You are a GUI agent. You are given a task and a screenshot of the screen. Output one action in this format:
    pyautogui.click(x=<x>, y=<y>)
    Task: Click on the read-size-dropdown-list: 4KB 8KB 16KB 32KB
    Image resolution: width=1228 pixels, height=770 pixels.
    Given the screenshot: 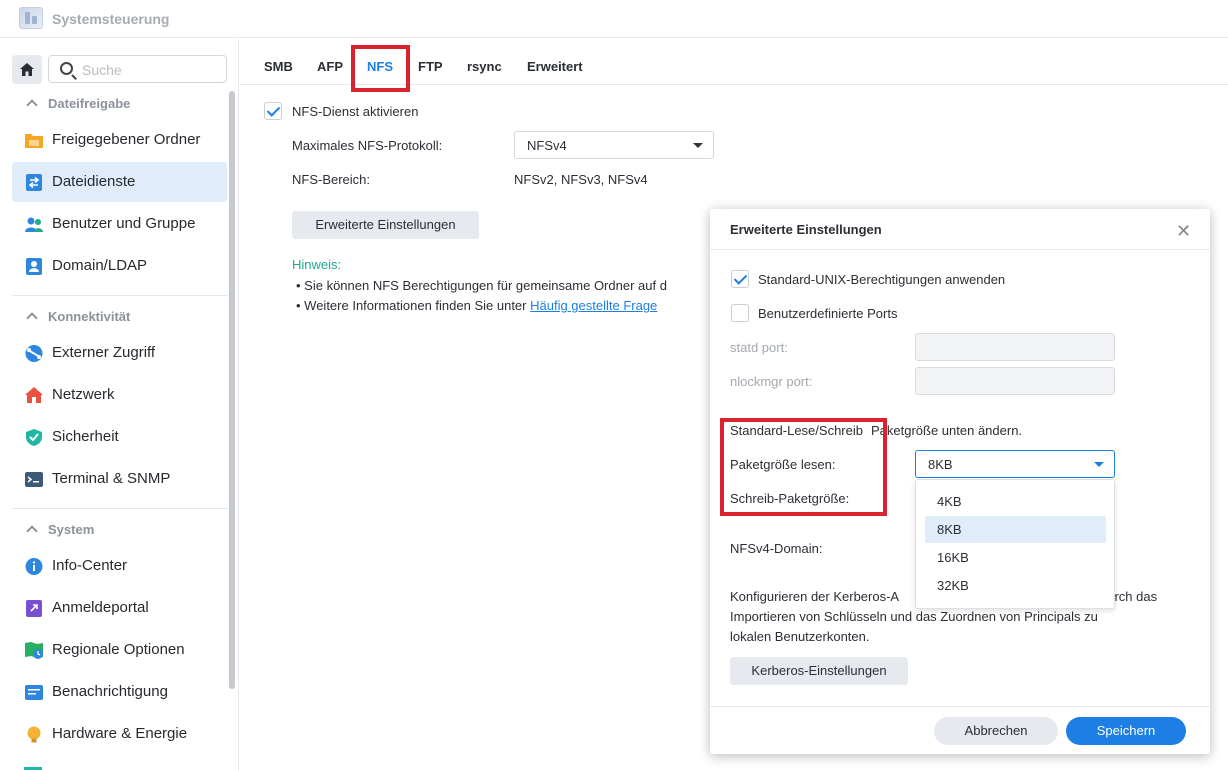 What is the action you would take?
    pyautogui.click(x=1015, y=544)
    